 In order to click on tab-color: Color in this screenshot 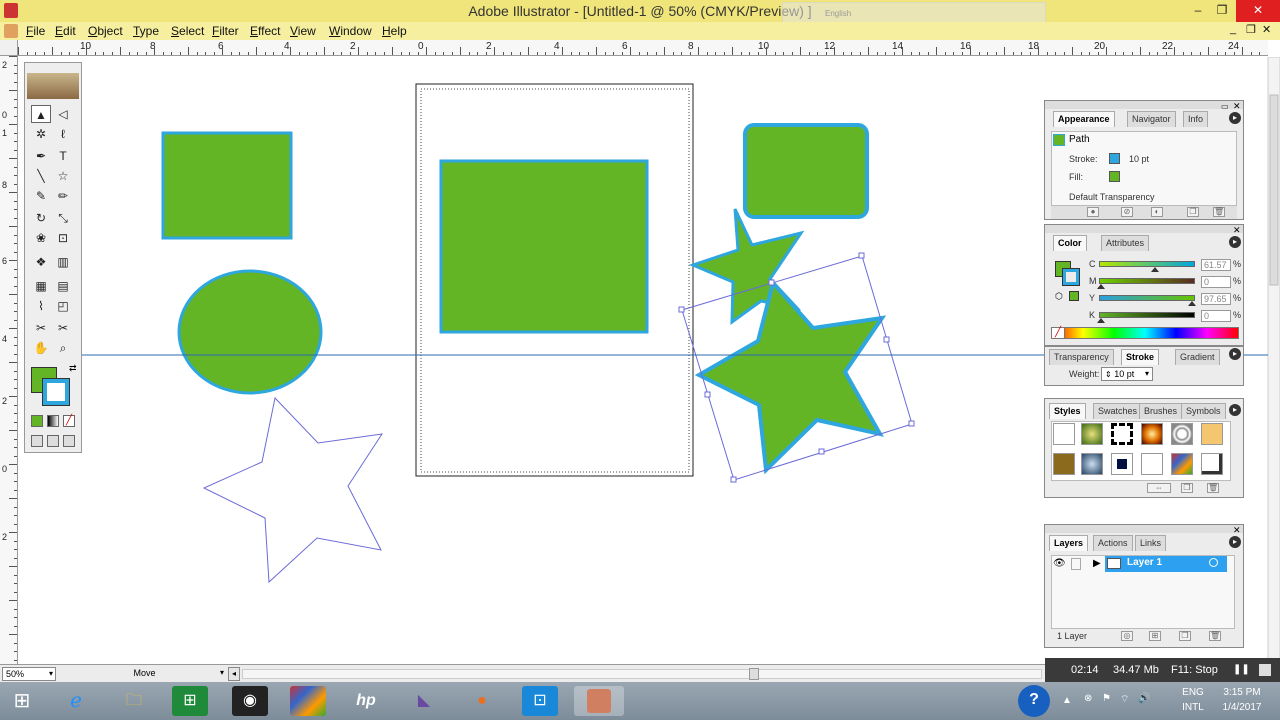, I will do `click(1070, 243)`.